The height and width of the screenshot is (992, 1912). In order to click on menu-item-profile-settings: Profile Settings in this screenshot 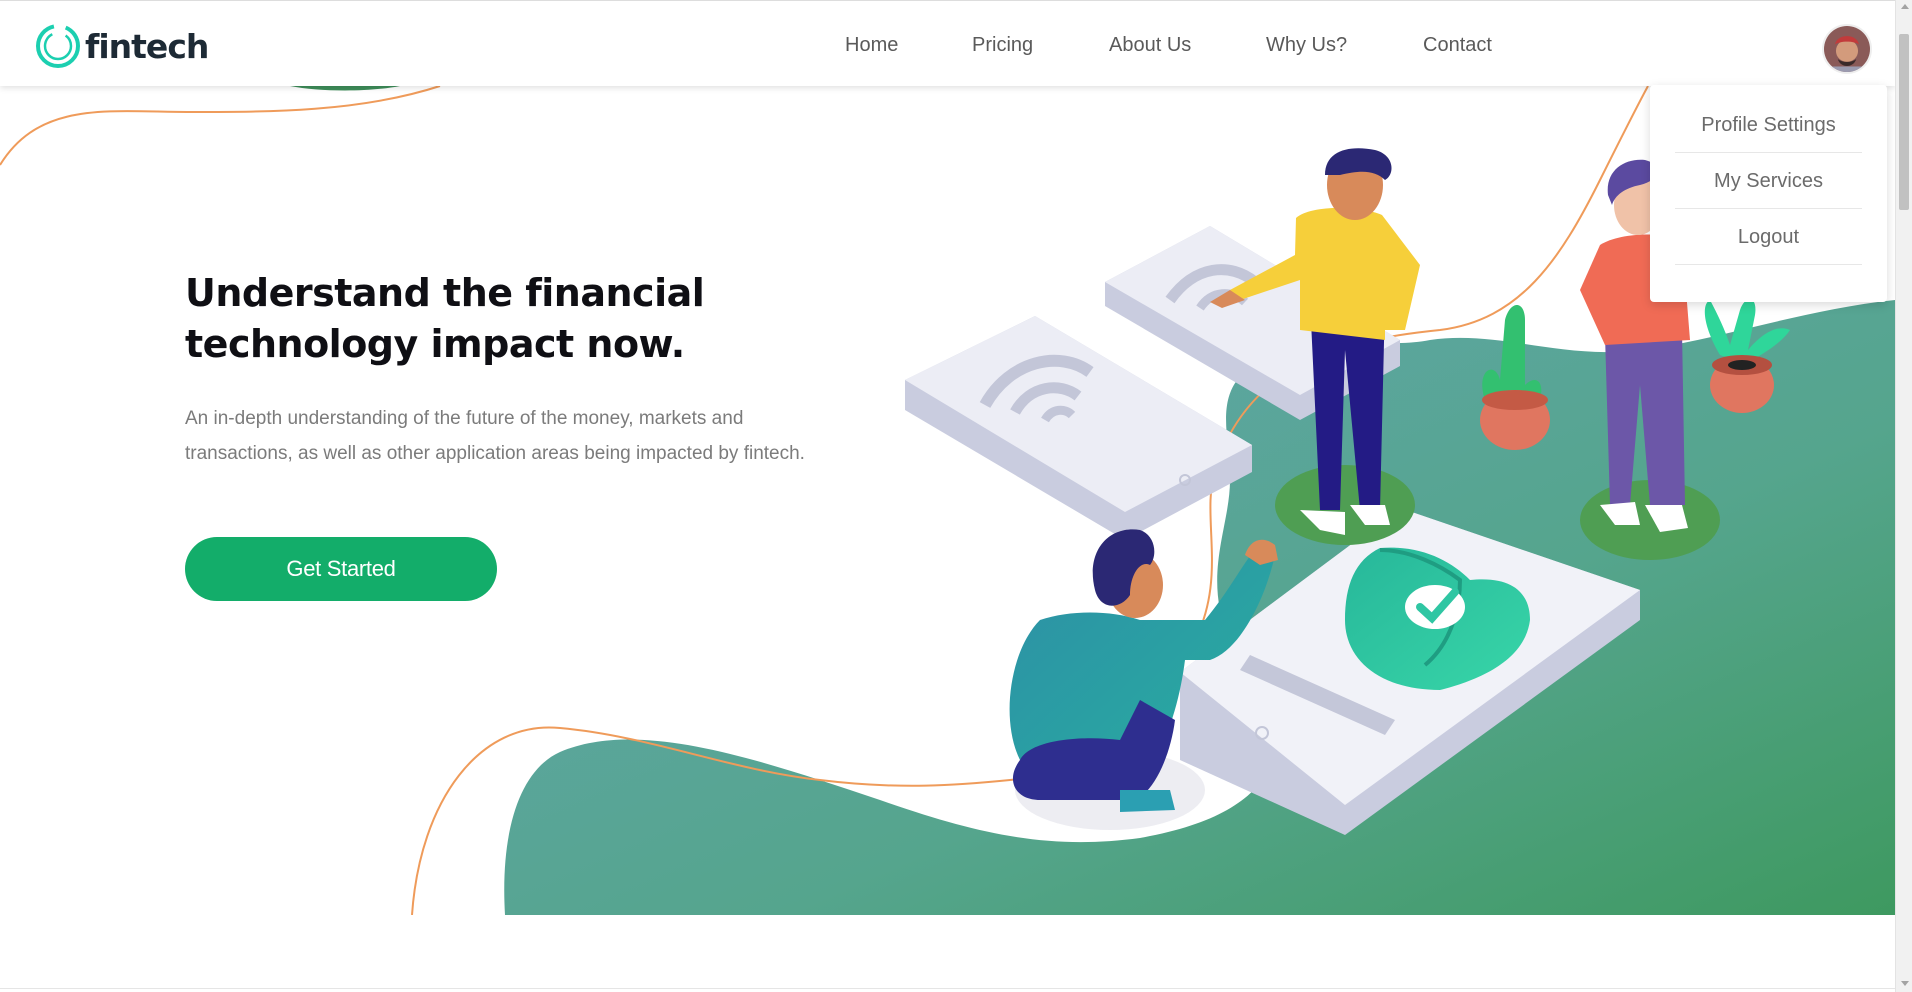, I will do `click(1768, 125)`.